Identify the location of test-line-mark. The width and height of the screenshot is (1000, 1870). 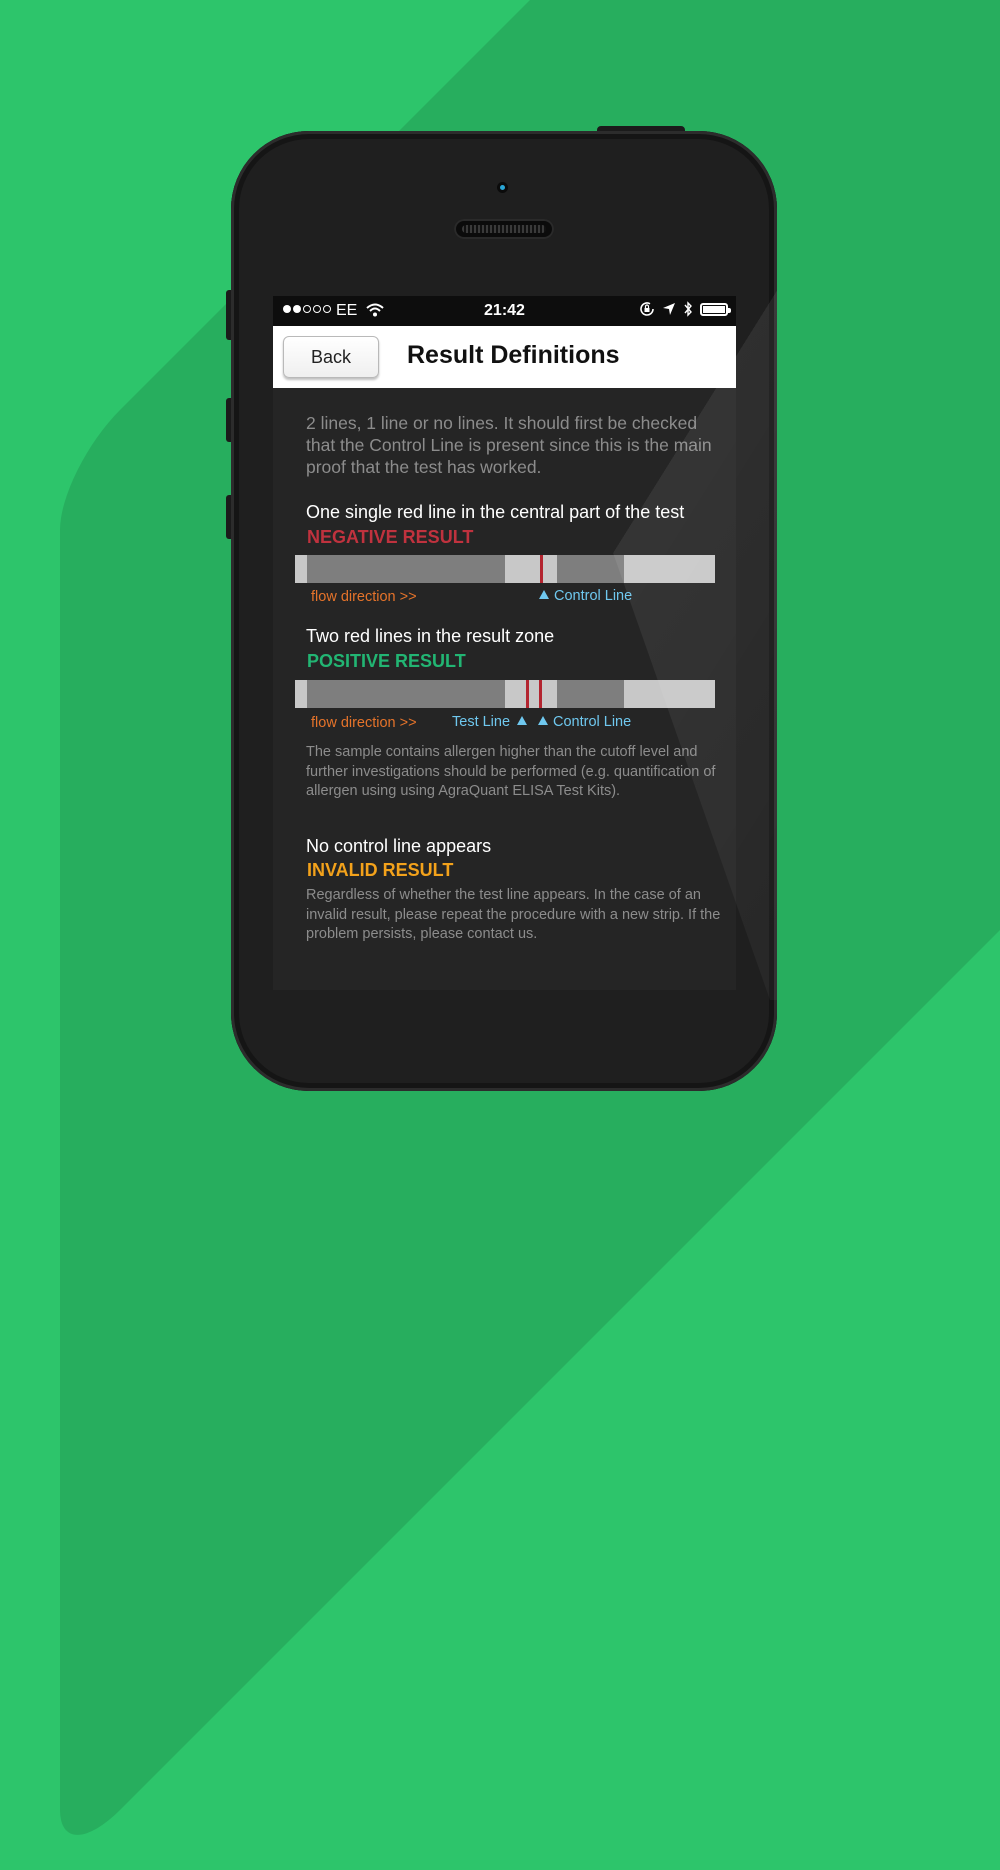
(527, 694).